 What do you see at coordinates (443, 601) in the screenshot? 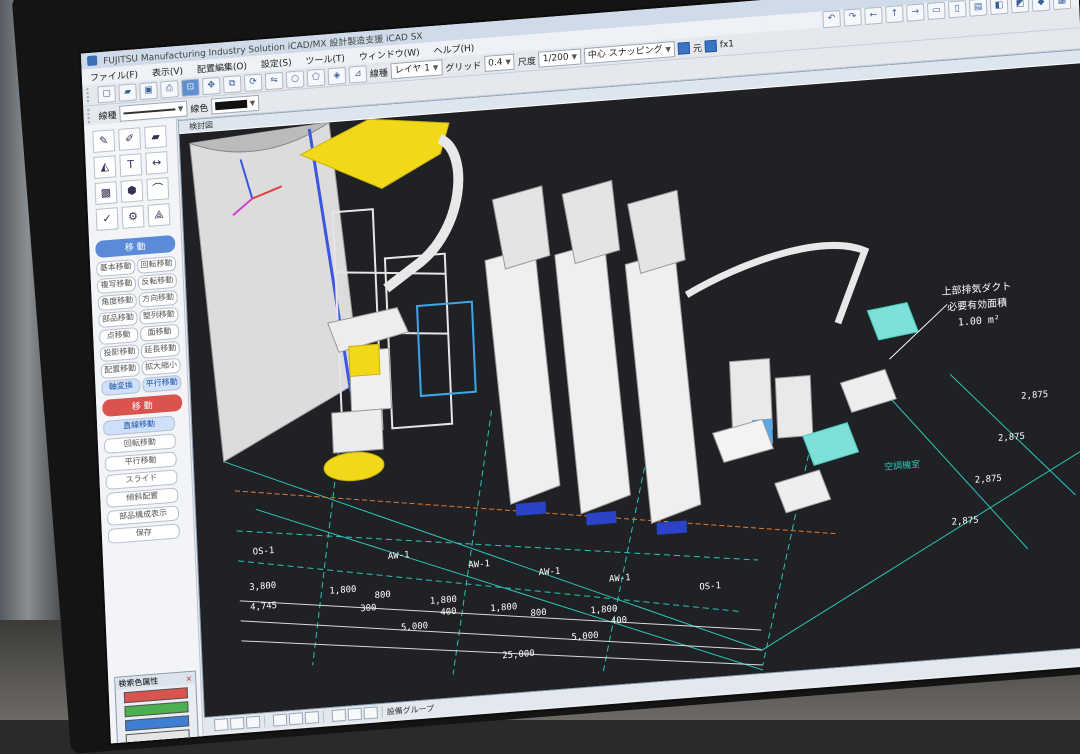
I see `dim-label: 1,800` at bounding box center [443, 601].